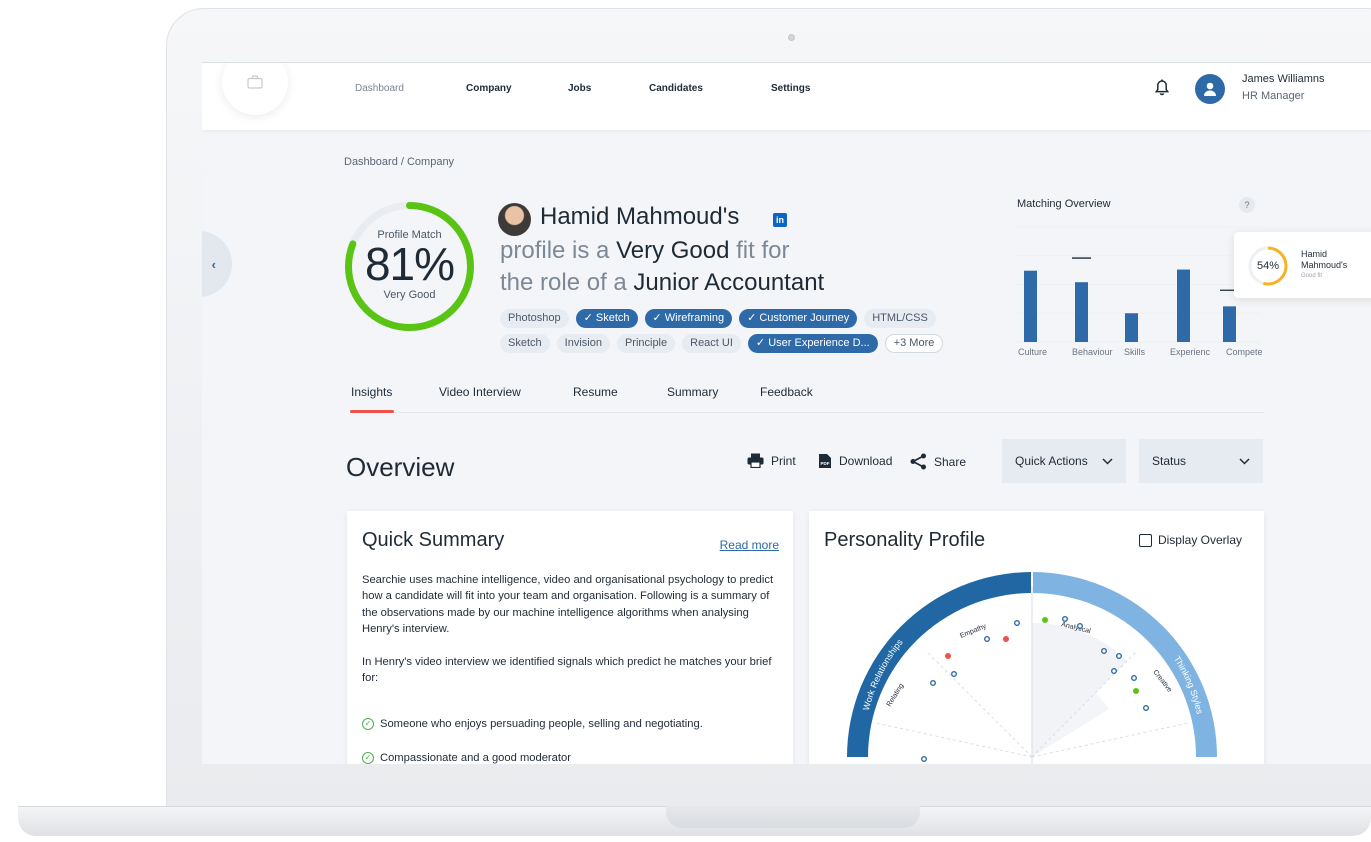 This screenshot has width=1371, height=842. I want to click on list-item: ✓ Compassionate and a good moderator, so click(466, 758).